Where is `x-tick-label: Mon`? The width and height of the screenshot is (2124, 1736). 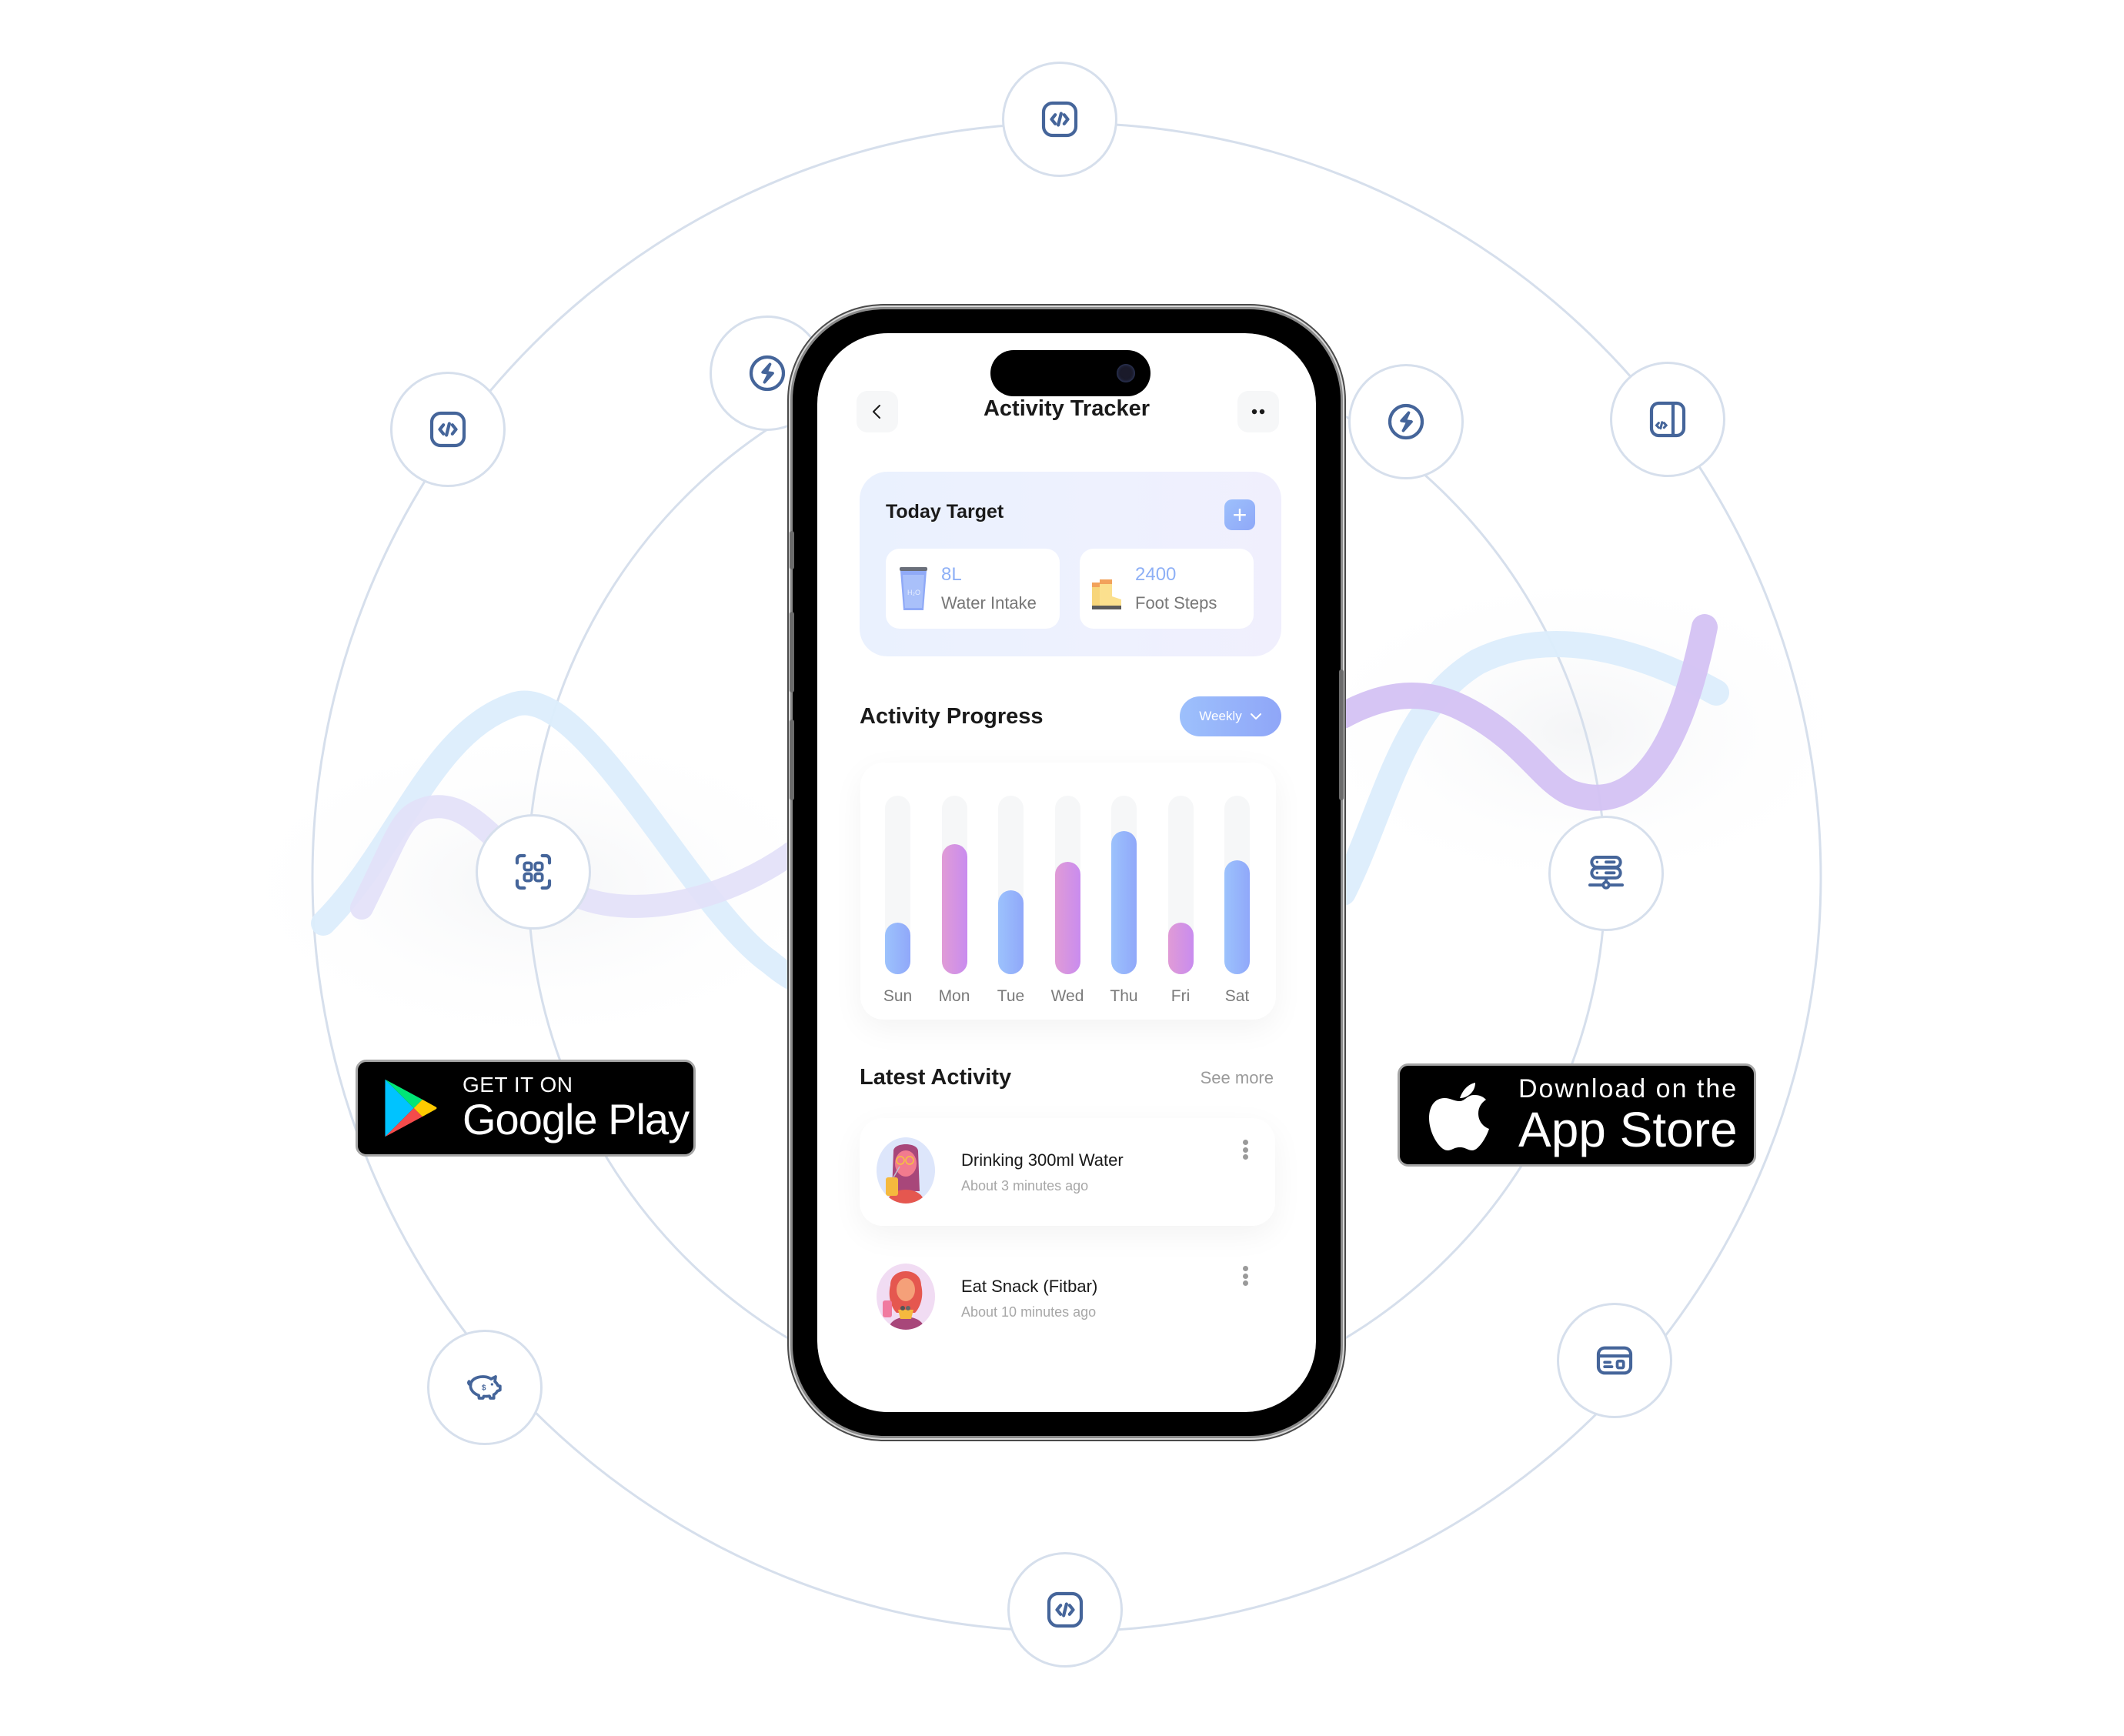
x-tick-label: Mon is located at coordinates (954, 996).